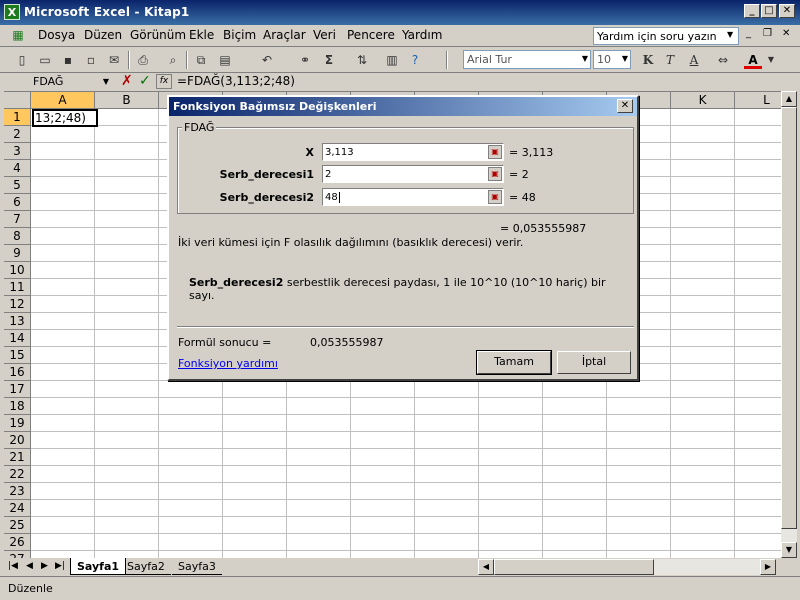 This screenshot has width=800, height=600. I want to click on next-sheet-icon: ▶, so click(44, 566).